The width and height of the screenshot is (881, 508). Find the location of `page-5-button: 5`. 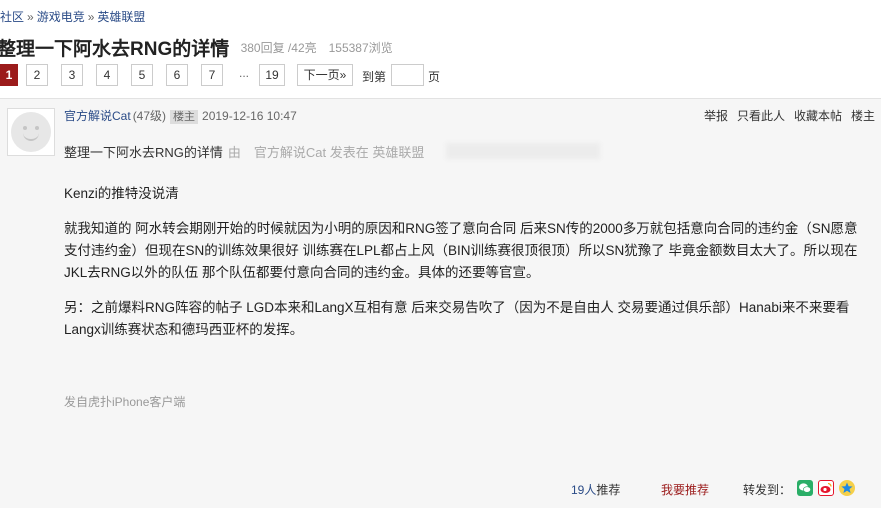

page-5-button: 5 is located at coordinates (142, 75).